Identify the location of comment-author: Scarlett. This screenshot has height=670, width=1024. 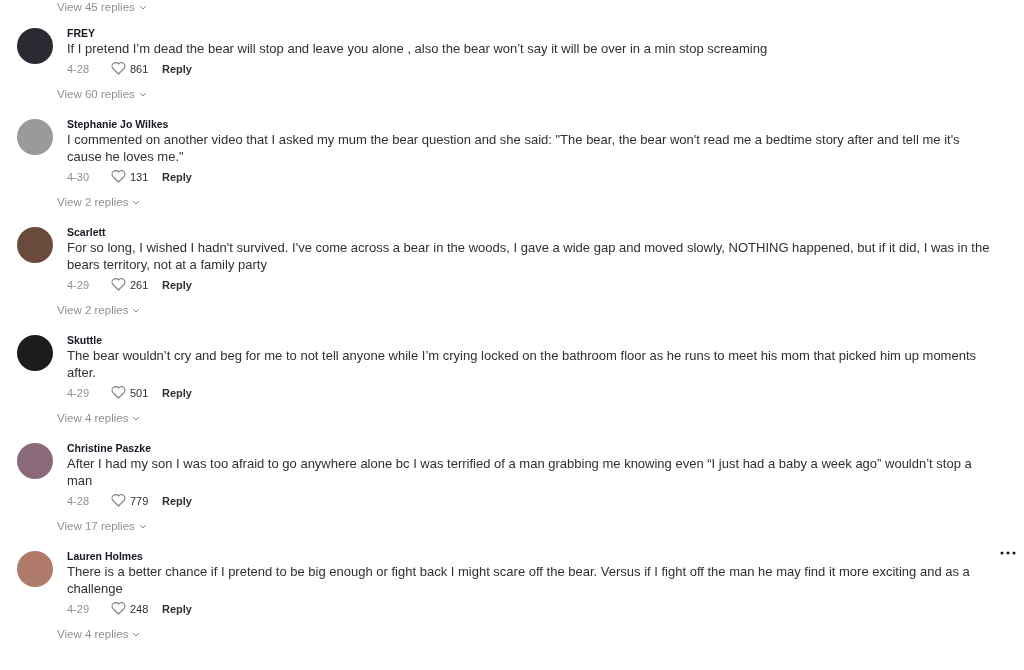
(86, 232).